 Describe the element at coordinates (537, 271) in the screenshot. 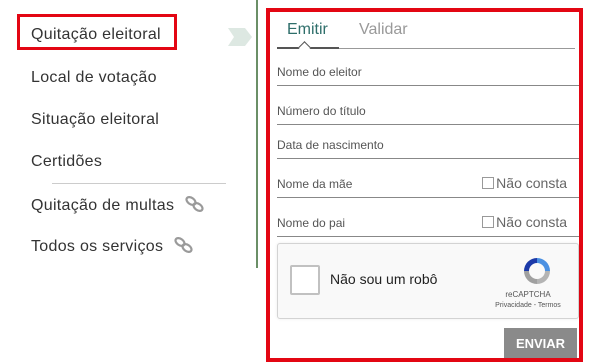

I see `recaptcha-logo-icon` at that location.